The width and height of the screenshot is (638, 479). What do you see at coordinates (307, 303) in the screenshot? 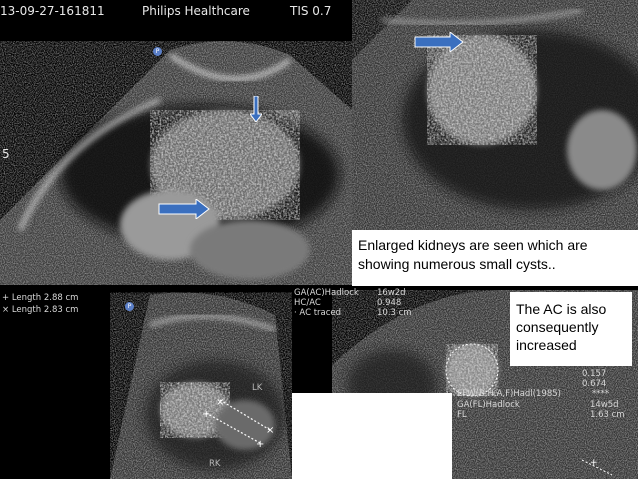
I see `hc-ac-label: HC/AC` at bounding box center [307, 303].